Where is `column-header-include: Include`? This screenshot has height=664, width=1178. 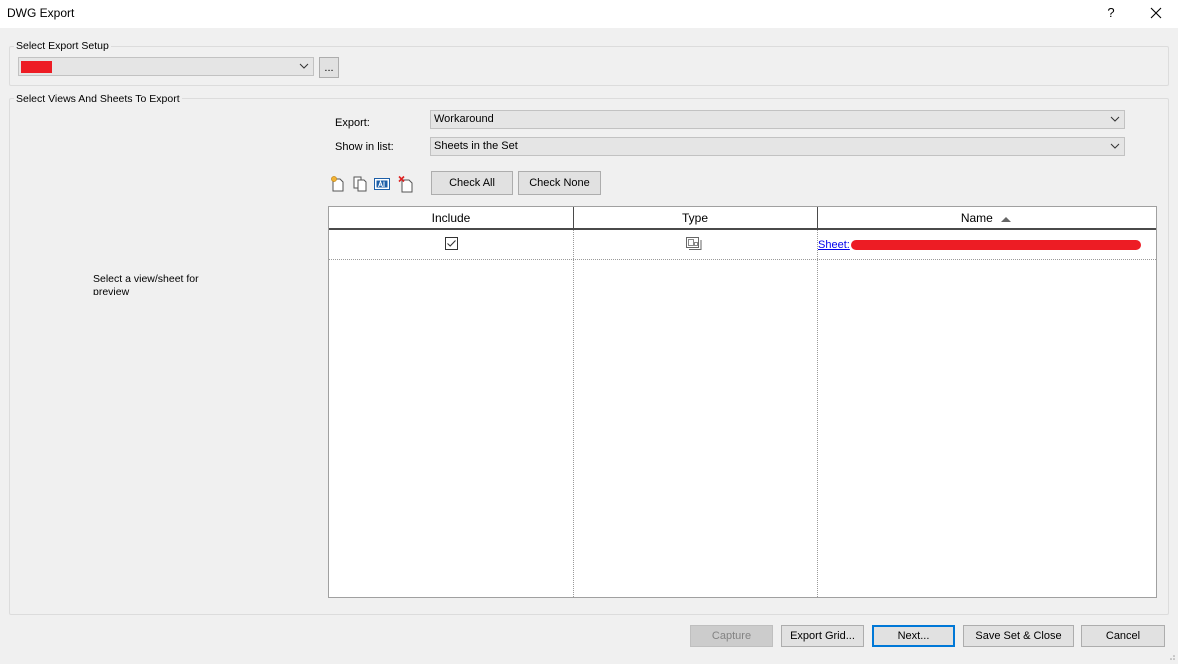
column-header-include: Include is located at coordinates (451, 218).